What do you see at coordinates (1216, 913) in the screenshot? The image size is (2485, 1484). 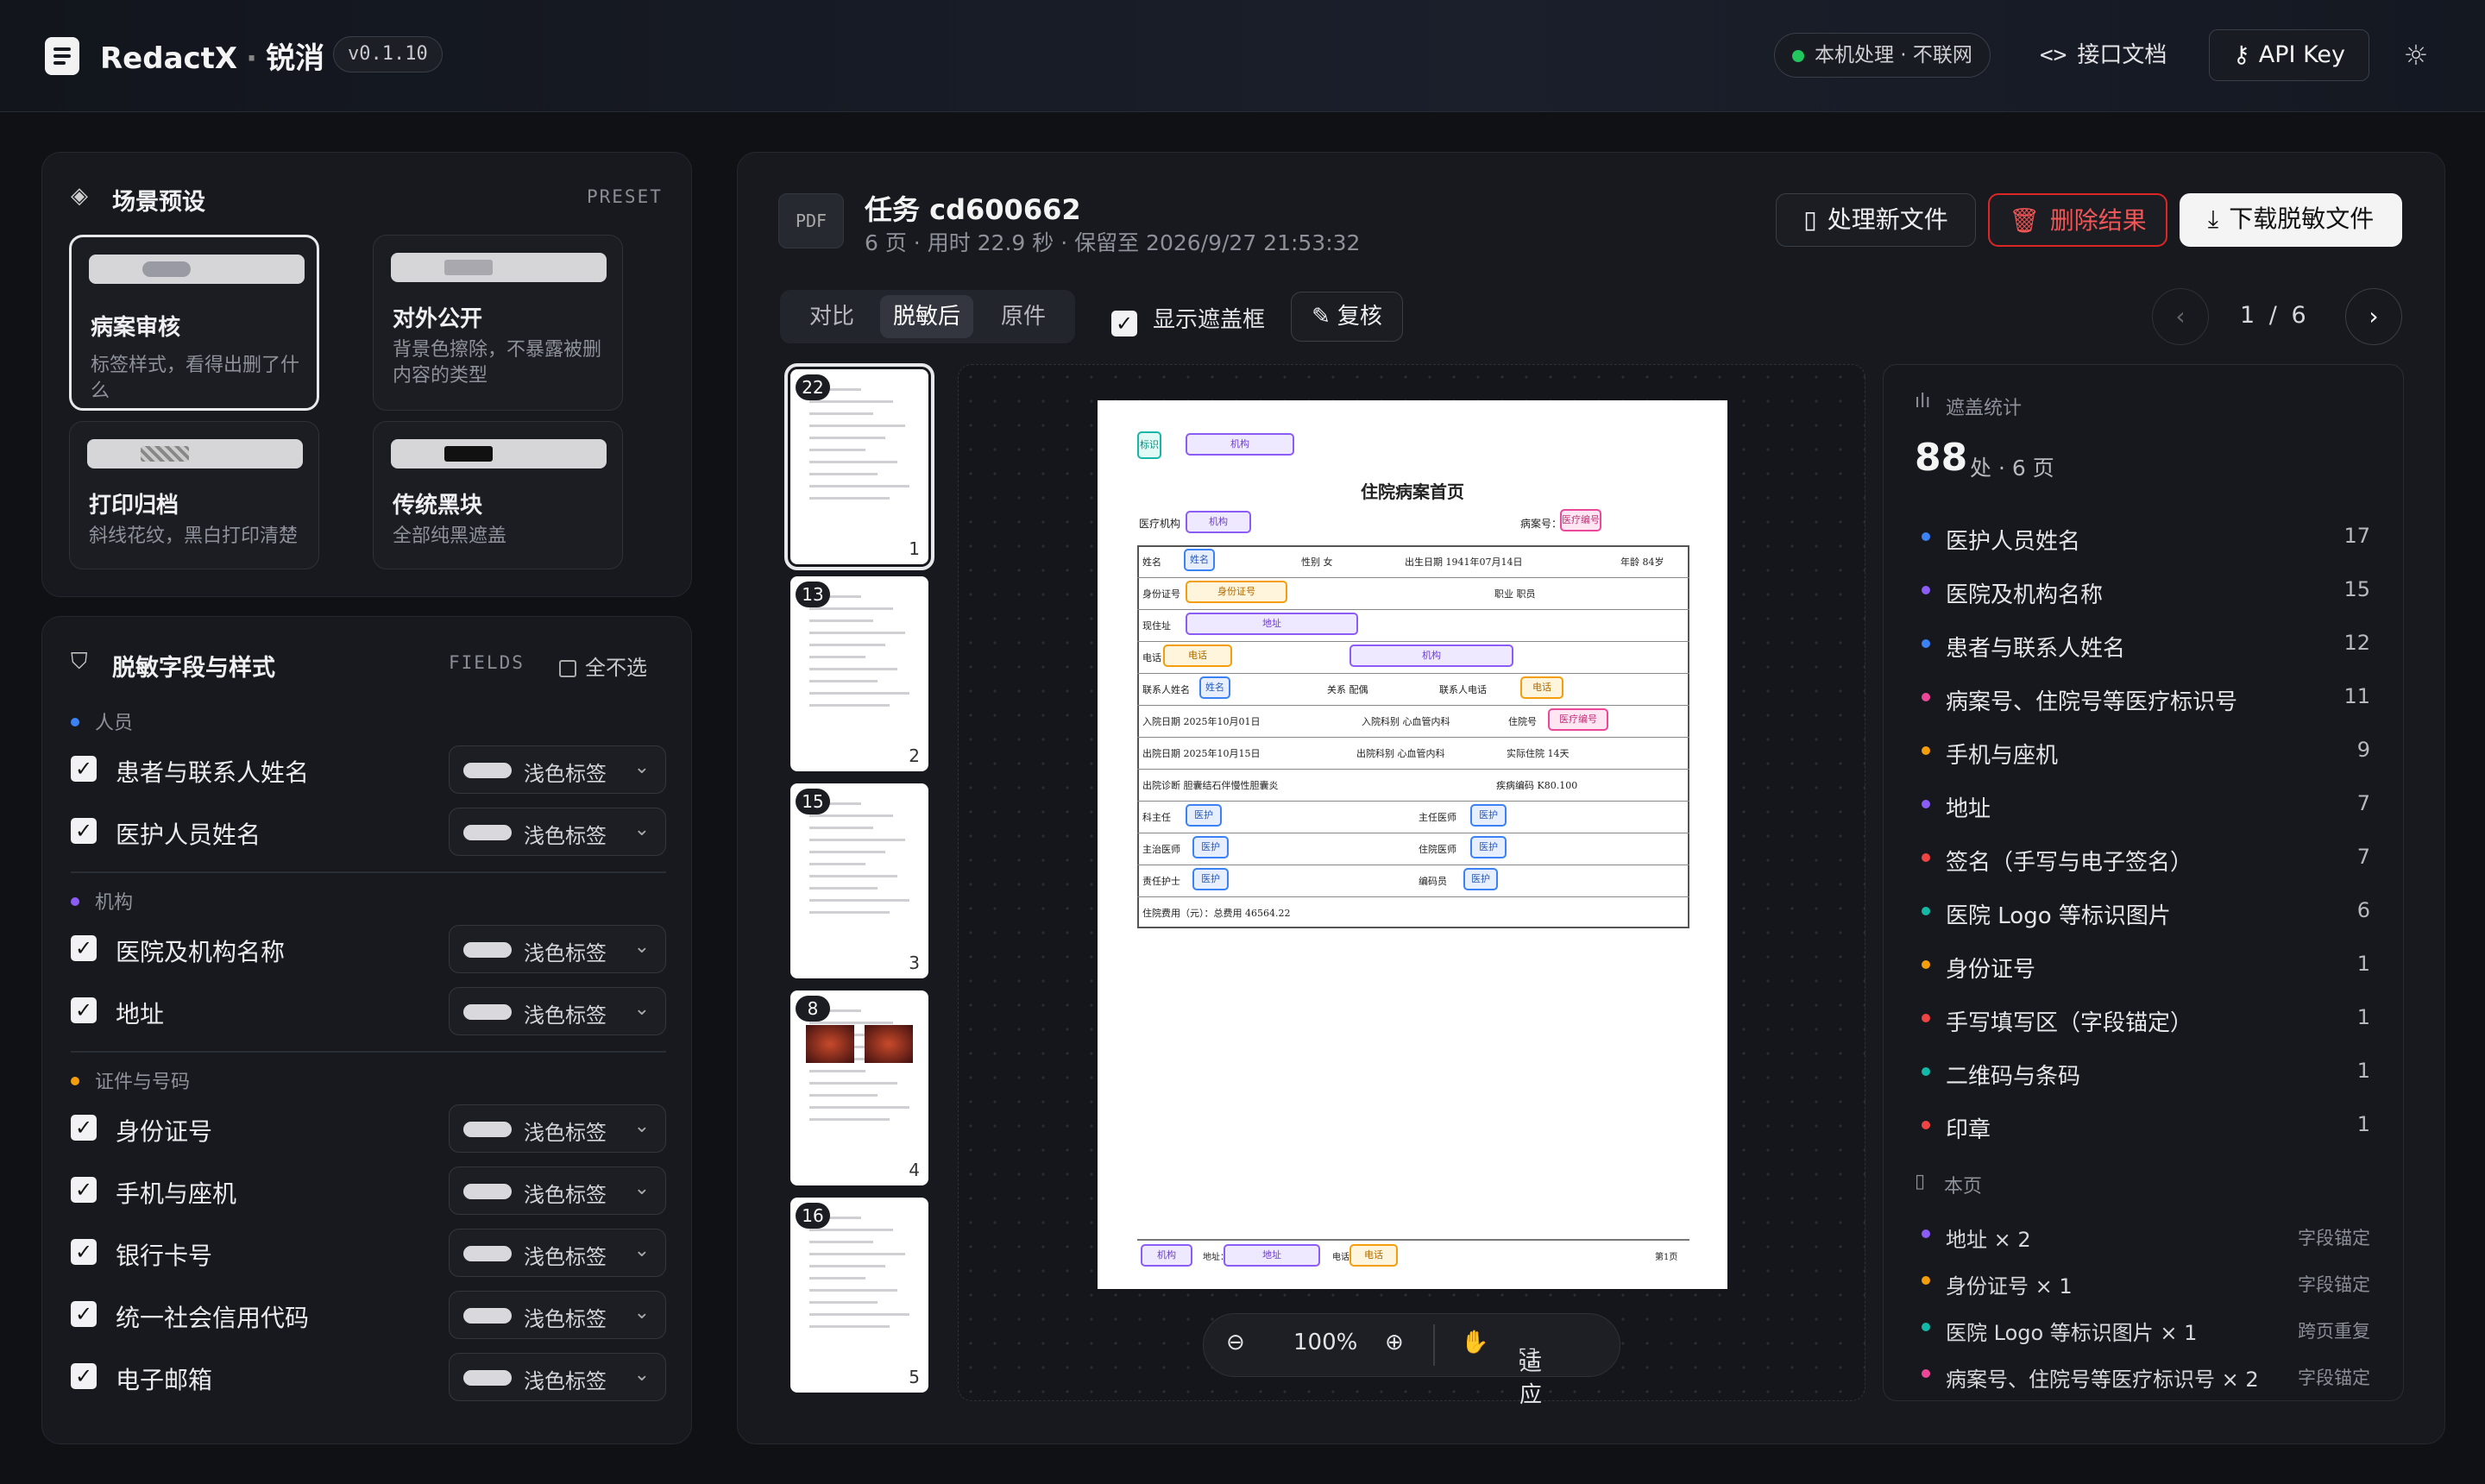 I see `doc-field-text: 住院费用（元）：总费用 46564.22` at bounding box center [1216, 913].